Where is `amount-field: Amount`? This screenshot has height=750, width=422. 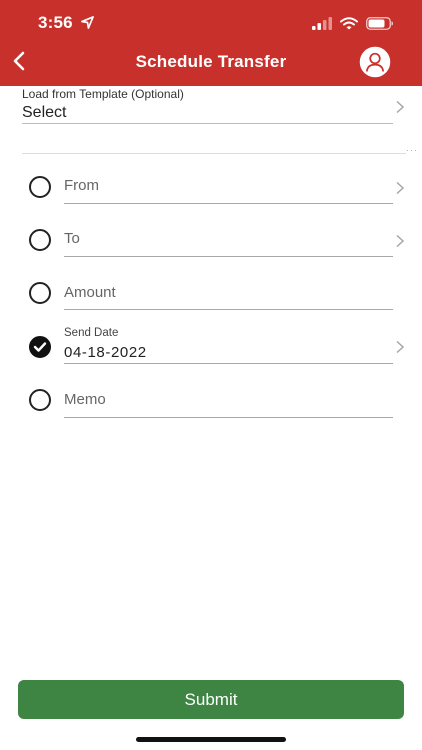 amount-field: Amount is located at coordinates (211, 292).